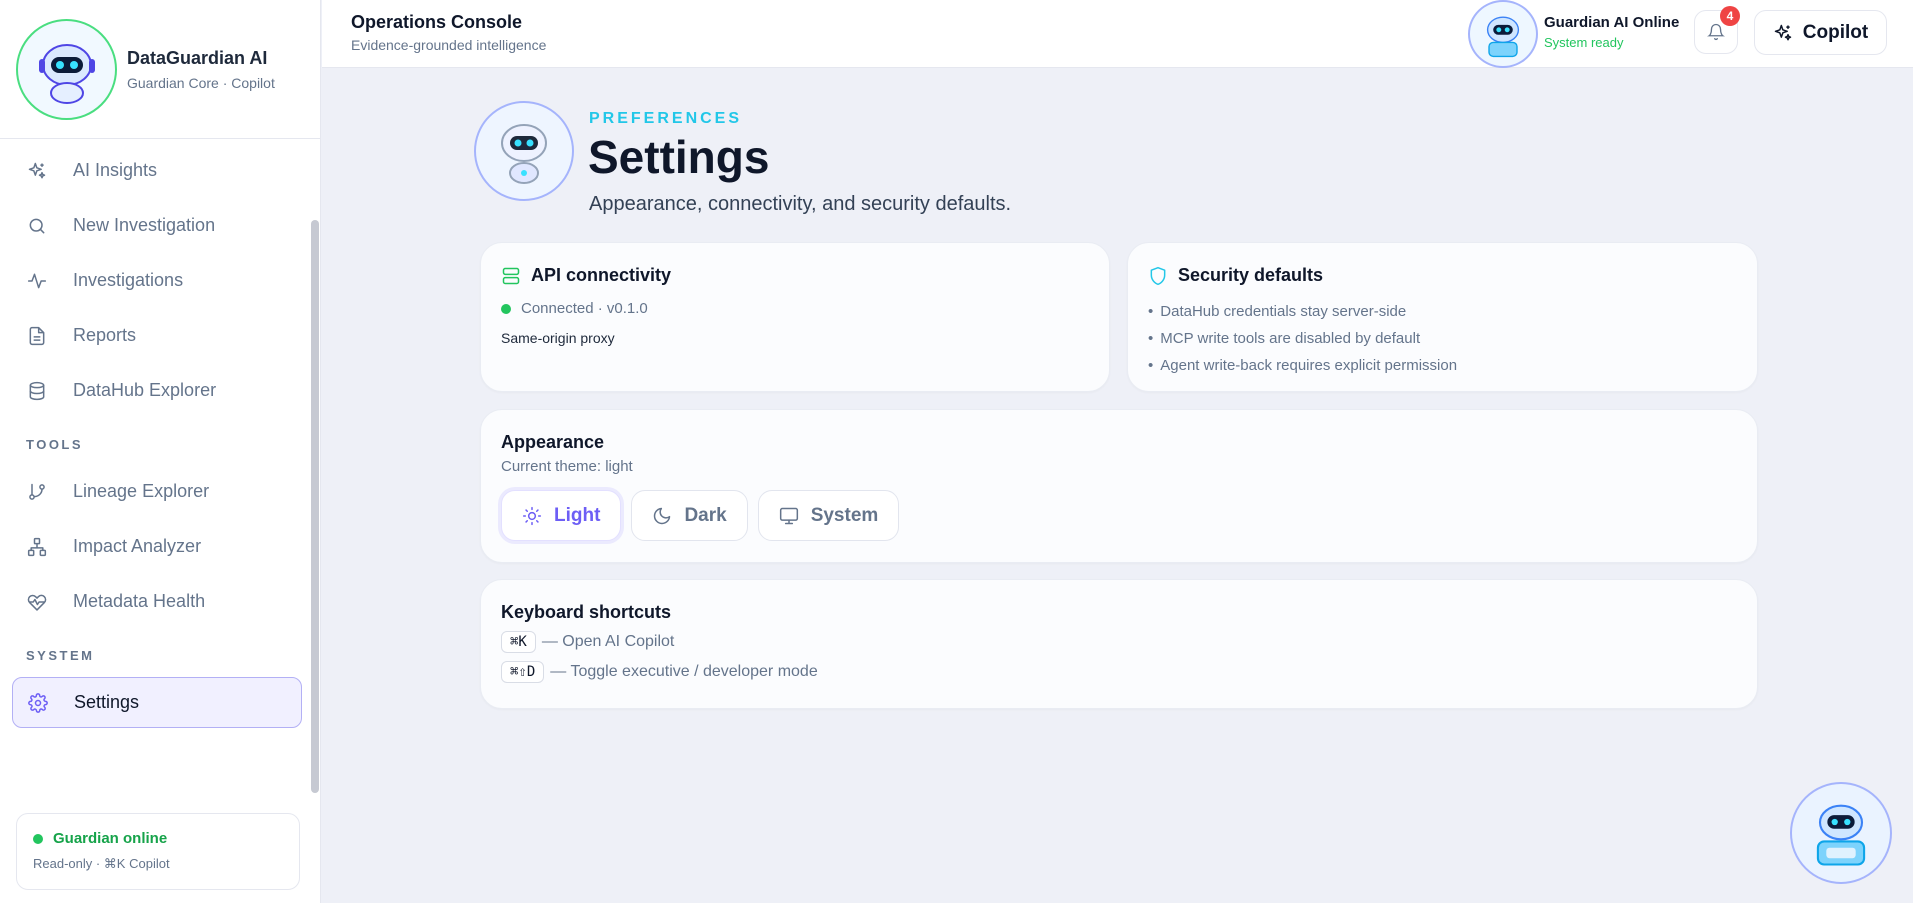 Image resolution: width=1913 pixels, height=903 pixels. What do you see at coordinates (553, 442) in the screenshot?
I see `appearance-title: Appearance` at bounding box center [553, 442].